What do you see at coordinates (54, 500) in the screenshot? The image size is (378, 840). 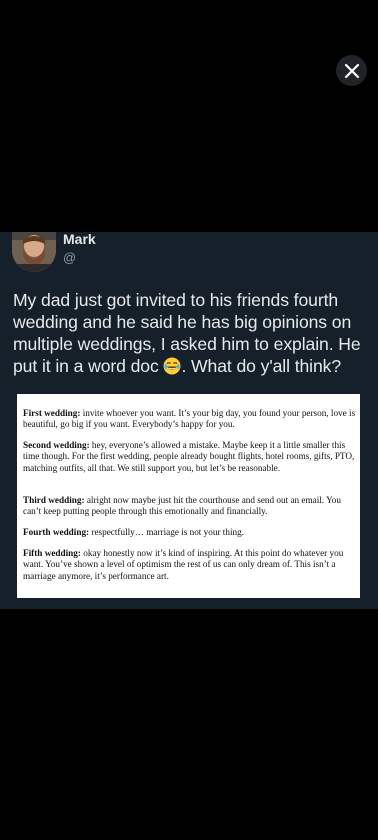 I see `doc-heading: Third wedding:` at bounding box center [54, 500].